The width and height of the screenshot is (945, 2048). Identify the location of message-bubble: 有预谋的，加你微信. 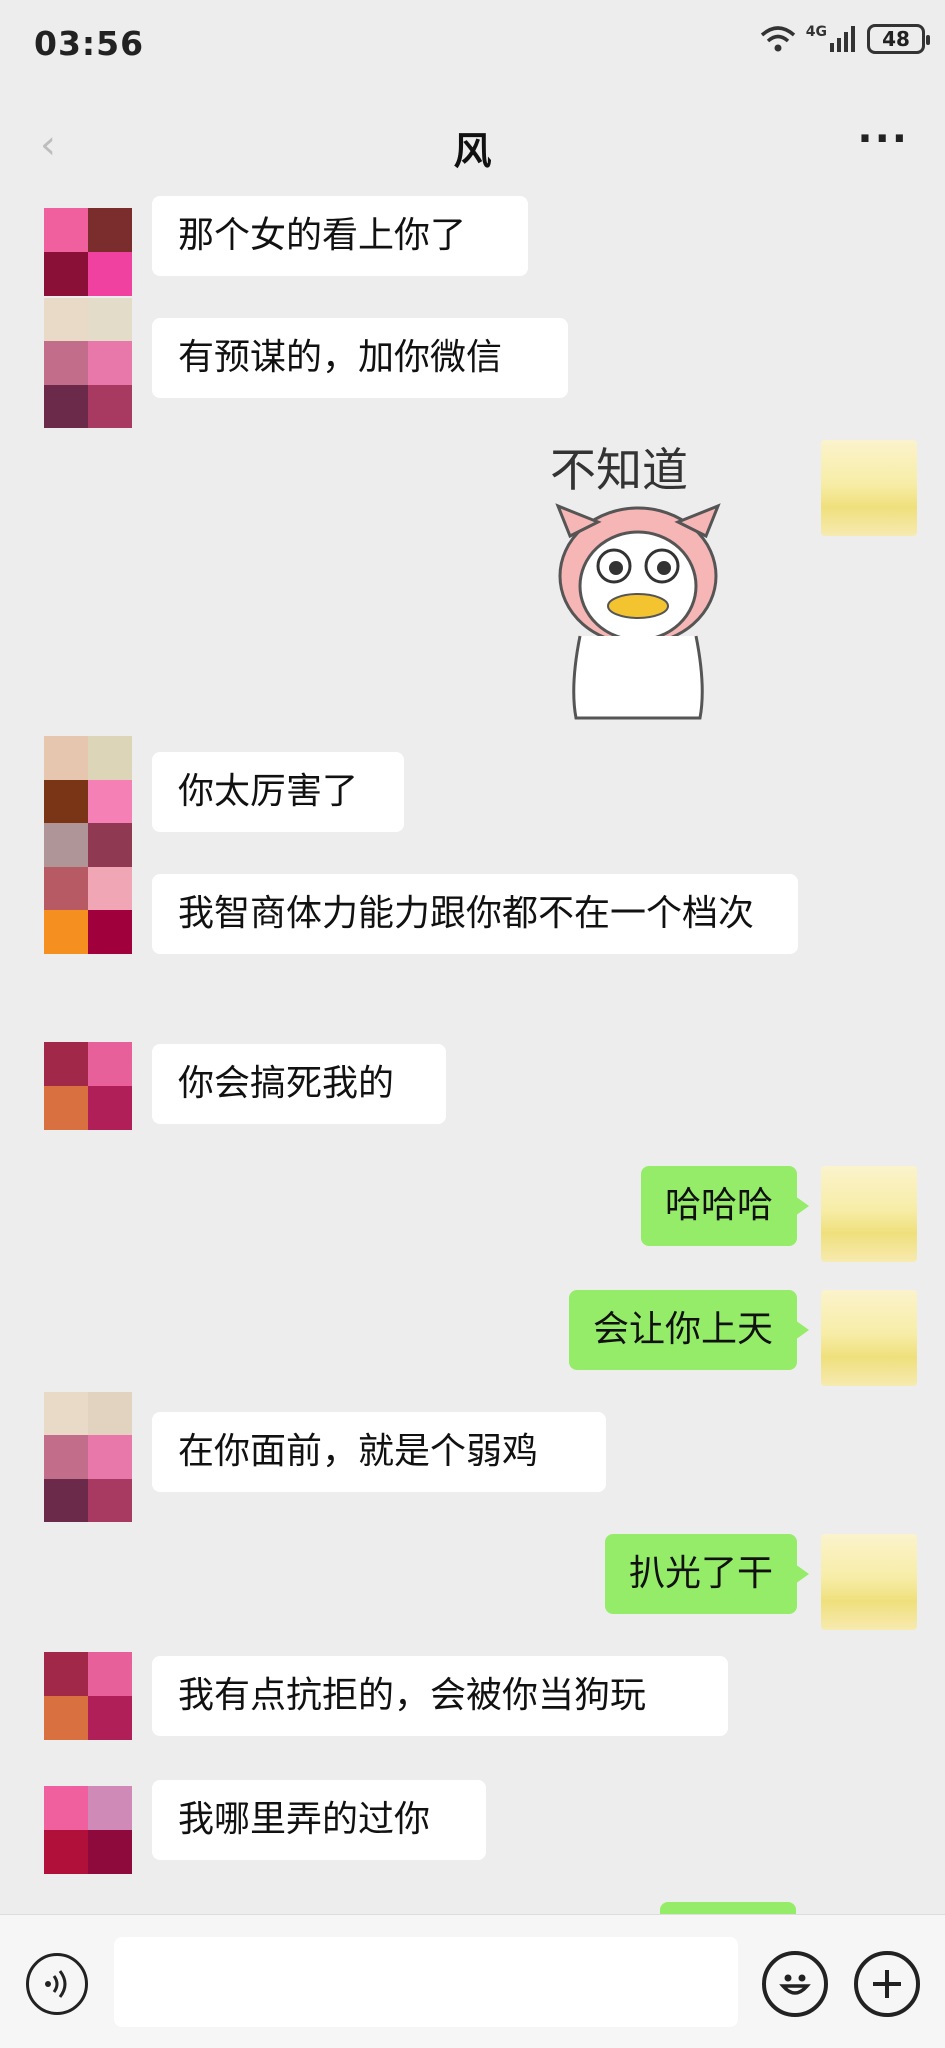
(360, 358).